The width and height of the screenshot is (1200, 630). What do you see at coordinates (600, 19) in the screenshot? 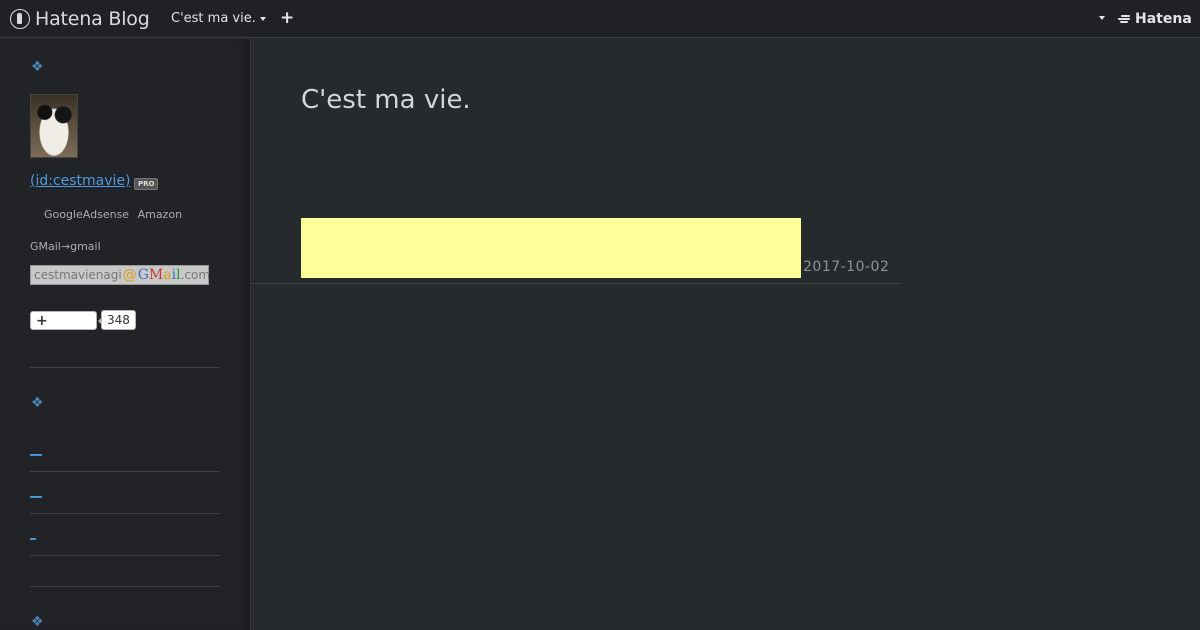
I see `top-navigation-bar: Hatena Blog C'est ma vie. + Hatena` at bounding box center [600, 19].